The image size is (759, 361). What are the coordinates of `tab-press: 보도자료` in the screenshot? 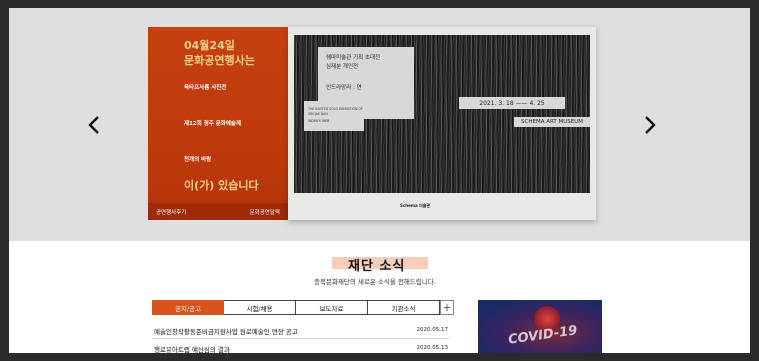 It's located at (332, 307).